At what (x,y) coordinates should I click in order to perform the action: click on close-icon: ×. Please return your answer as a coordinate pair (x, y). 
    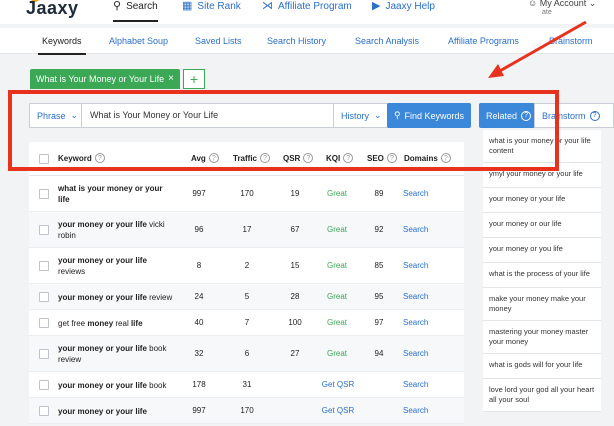
    Looking at the image, I should click on (171, 78).